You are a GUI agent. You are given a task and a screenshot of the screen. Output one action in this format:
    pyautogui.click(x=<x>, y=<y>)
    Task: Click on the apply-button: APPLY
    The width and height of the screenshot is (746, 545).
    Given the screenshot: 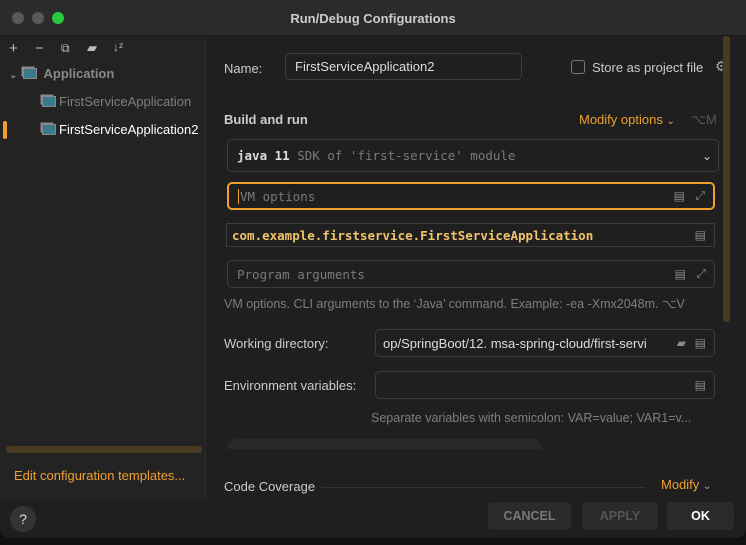 What is the action you would take?
    pyautogui.click(x=620, y=516)
    